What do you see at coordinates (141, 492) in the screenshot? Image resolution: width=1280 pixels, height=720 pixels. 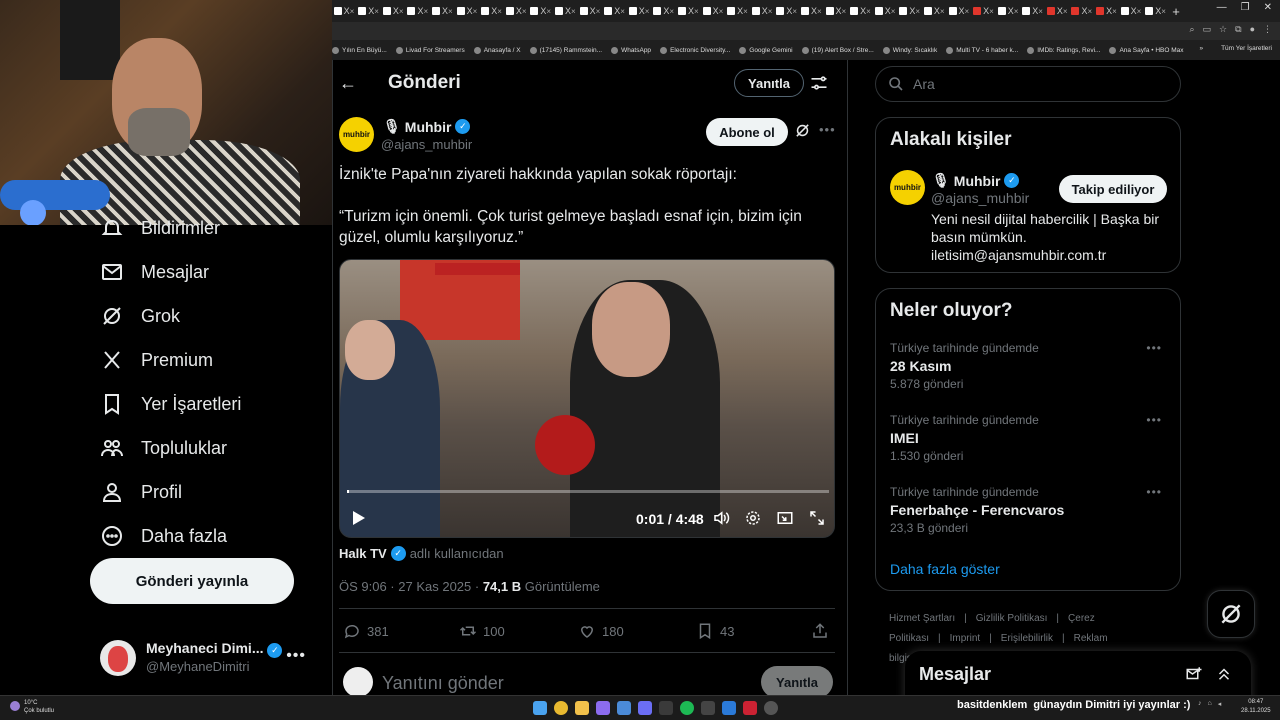 I see `nav-item: Profil` at bounding box center [141, 492].